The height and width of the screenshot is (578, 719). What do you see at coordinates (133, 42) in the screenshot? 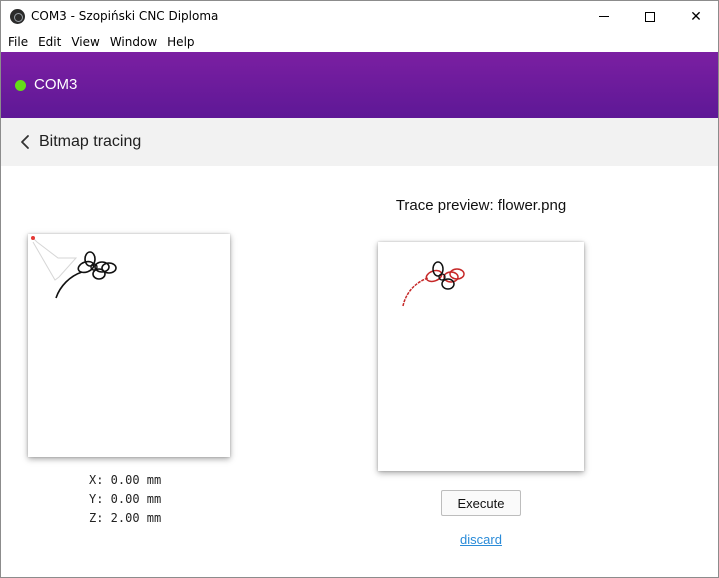
I see `menu-window: Window` at bounding box center [133, 42].